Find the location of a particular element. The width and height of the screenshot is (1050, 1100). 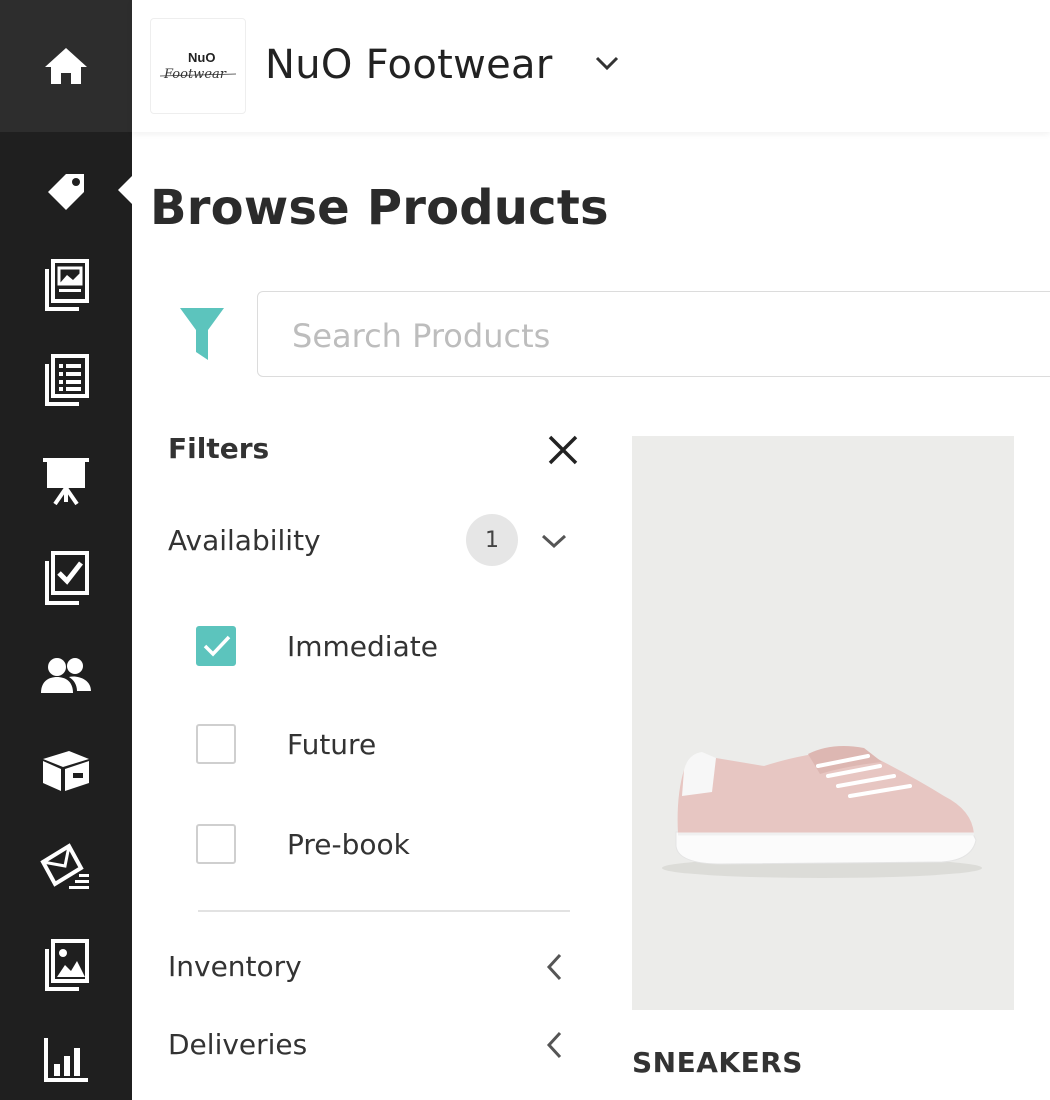

mail-icon is located at coordinates (64, 866).